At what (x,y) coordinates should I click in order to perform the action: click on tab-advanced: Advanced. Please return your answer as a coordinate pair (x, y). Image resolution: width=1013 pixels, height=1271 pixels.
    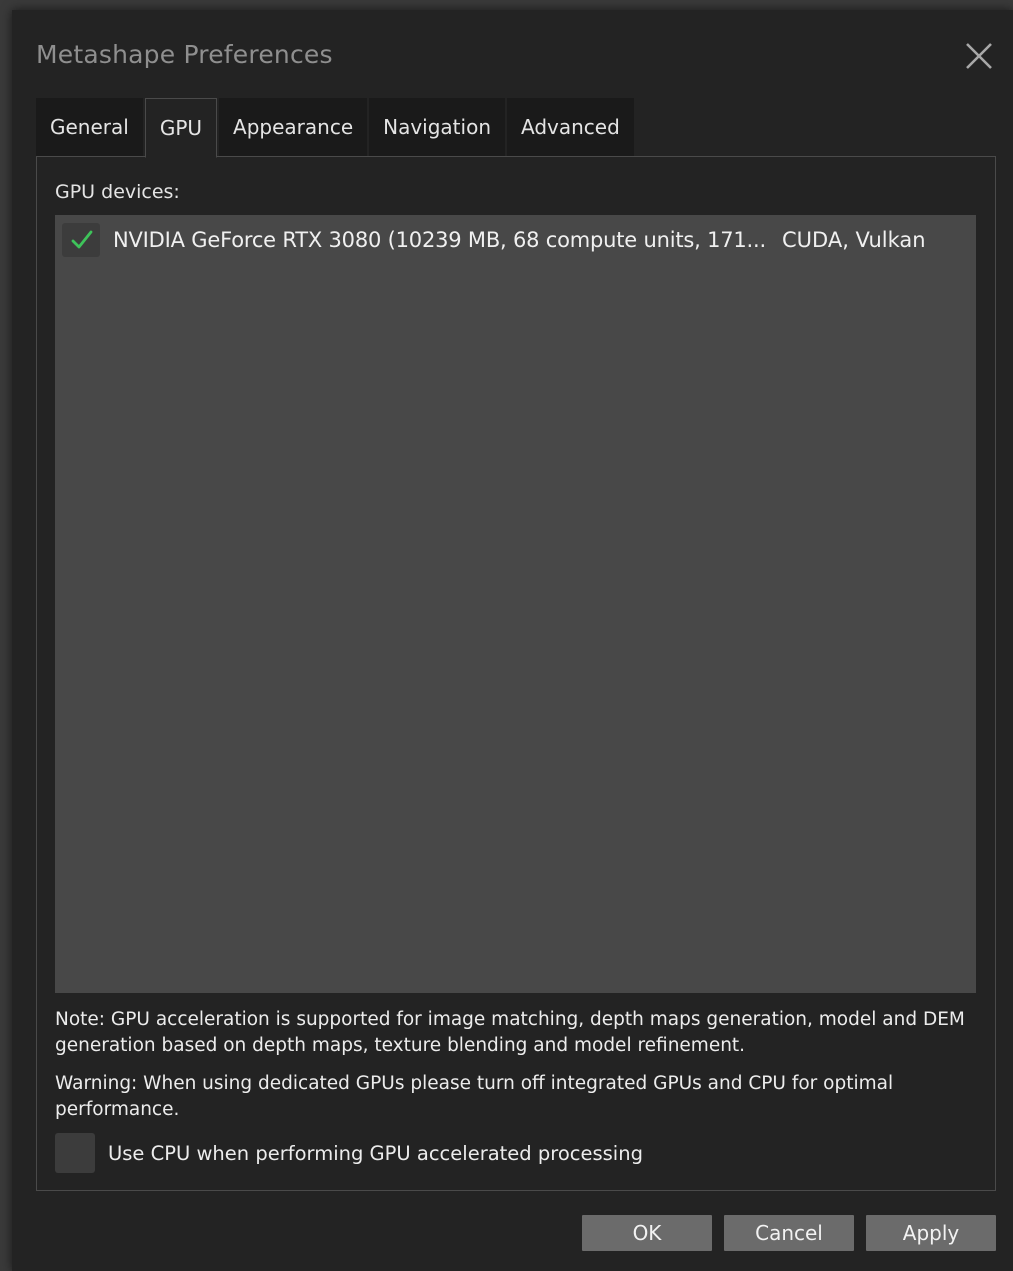
    Looking at the image, I should click on (570, 127).